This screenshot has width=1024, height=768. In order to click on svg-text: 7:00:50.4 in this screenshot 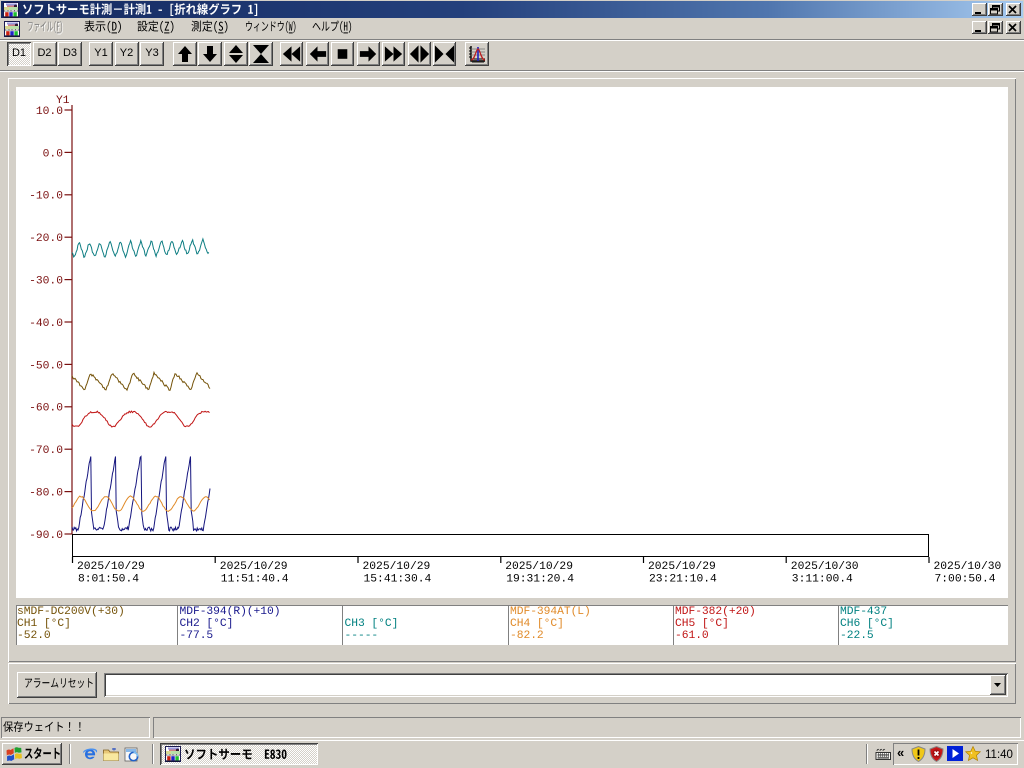, I will do `click(965, 580)`.